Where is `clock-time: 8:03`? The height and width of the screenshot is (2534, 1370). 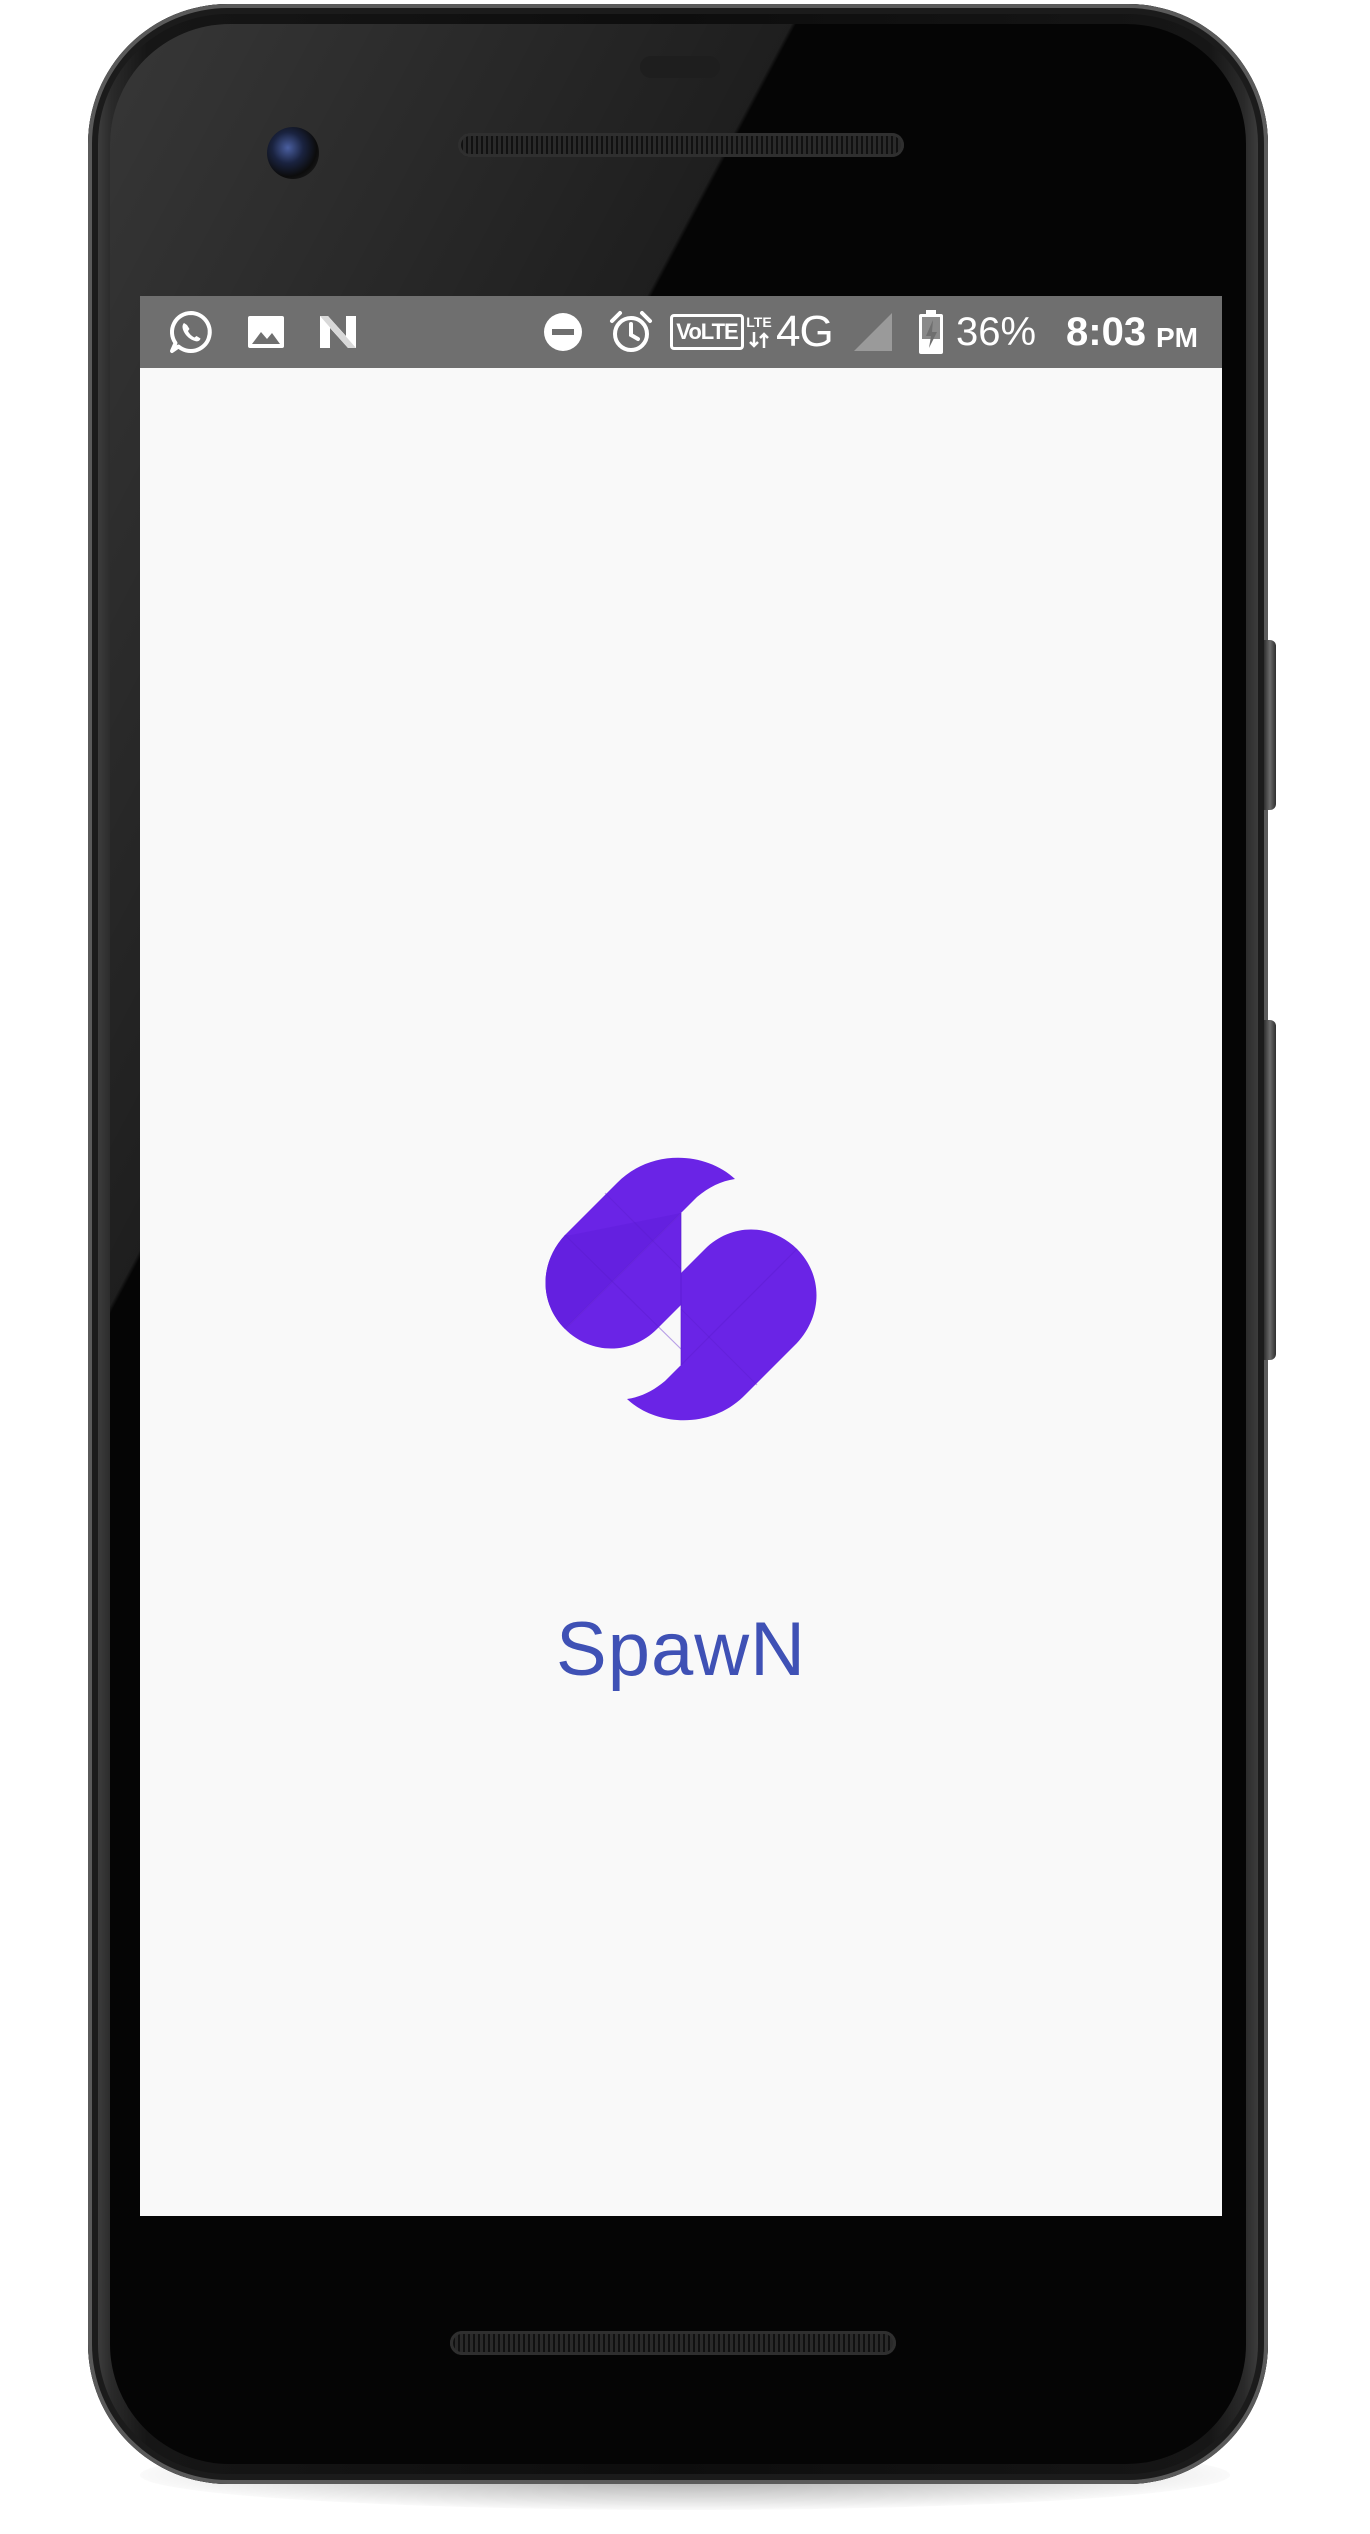 clock-time: 8:03 is located at coordinates (1106, 332).